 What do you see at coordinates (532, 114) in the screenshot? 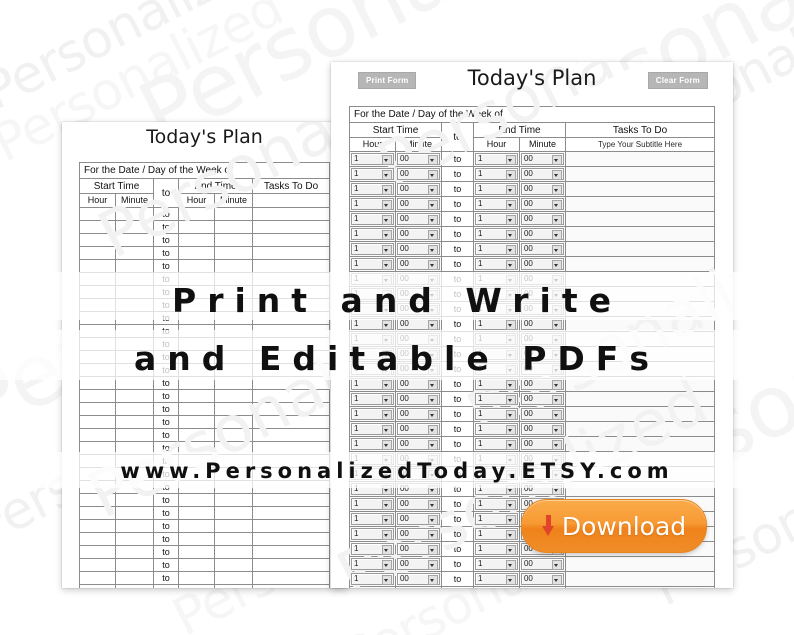
I see `date-line-cell: For the Date / Day of the Week of` at bounding box center [532, 114].